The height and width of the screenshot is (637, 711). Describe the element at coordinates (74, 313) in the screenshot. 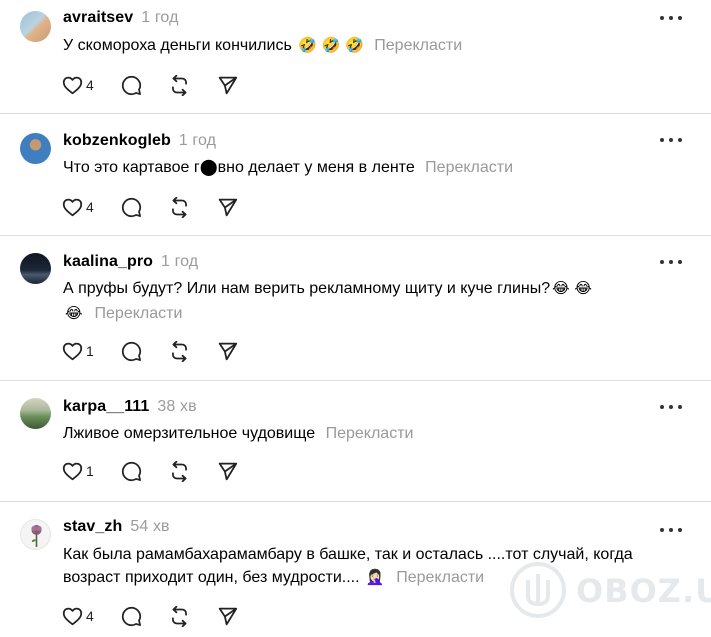

I see `post-emojis-line2: 😂` at that location.